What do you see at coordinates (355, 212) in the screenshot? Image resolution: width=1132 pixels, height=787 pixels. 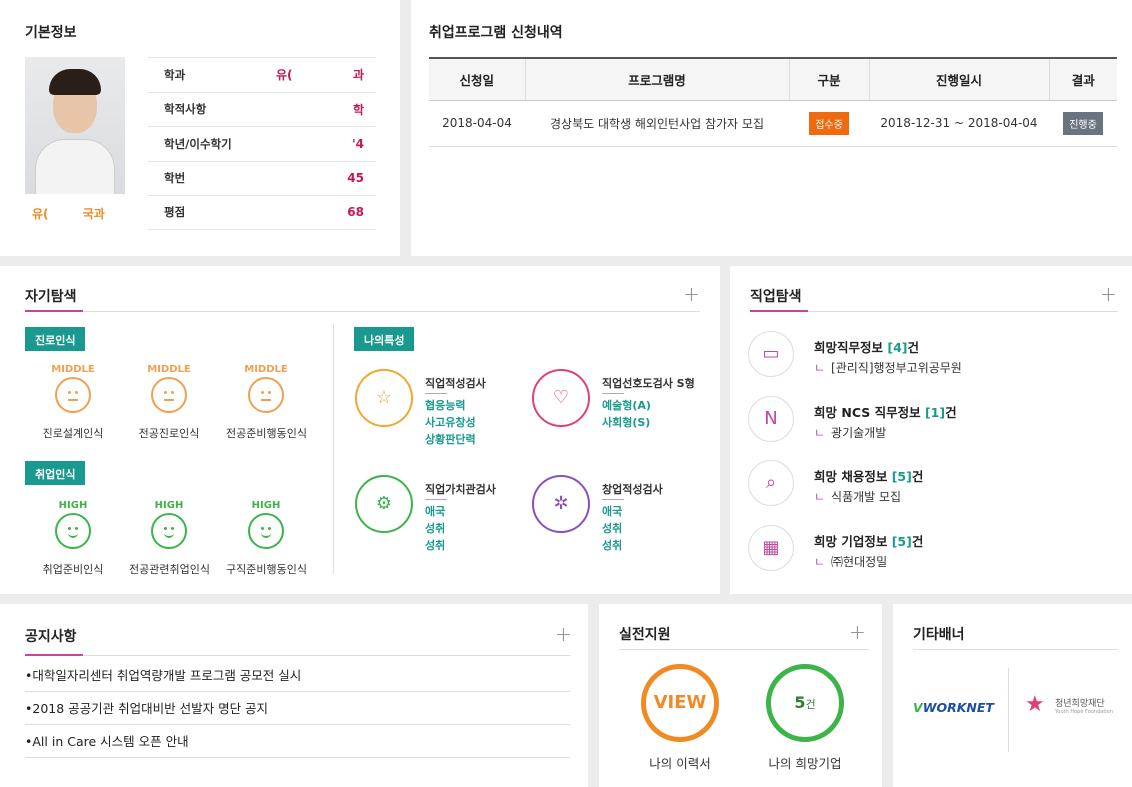 I see `info-value: 68` at bounding box center [355, 212].